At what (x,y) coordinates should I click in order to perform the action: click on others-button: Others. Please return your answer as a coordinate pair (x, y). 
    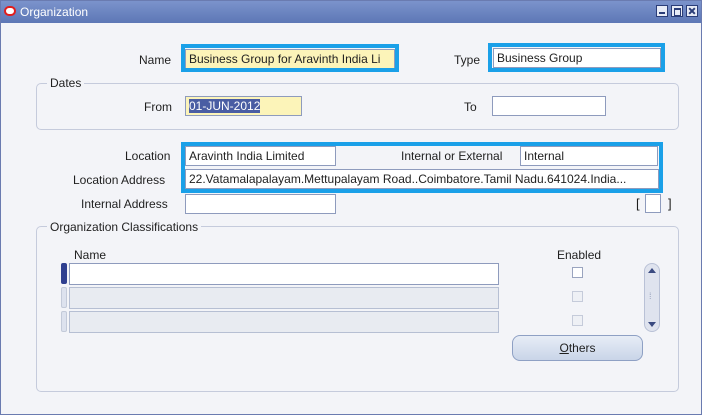
    Looking at the image, I should click on (577, 348).